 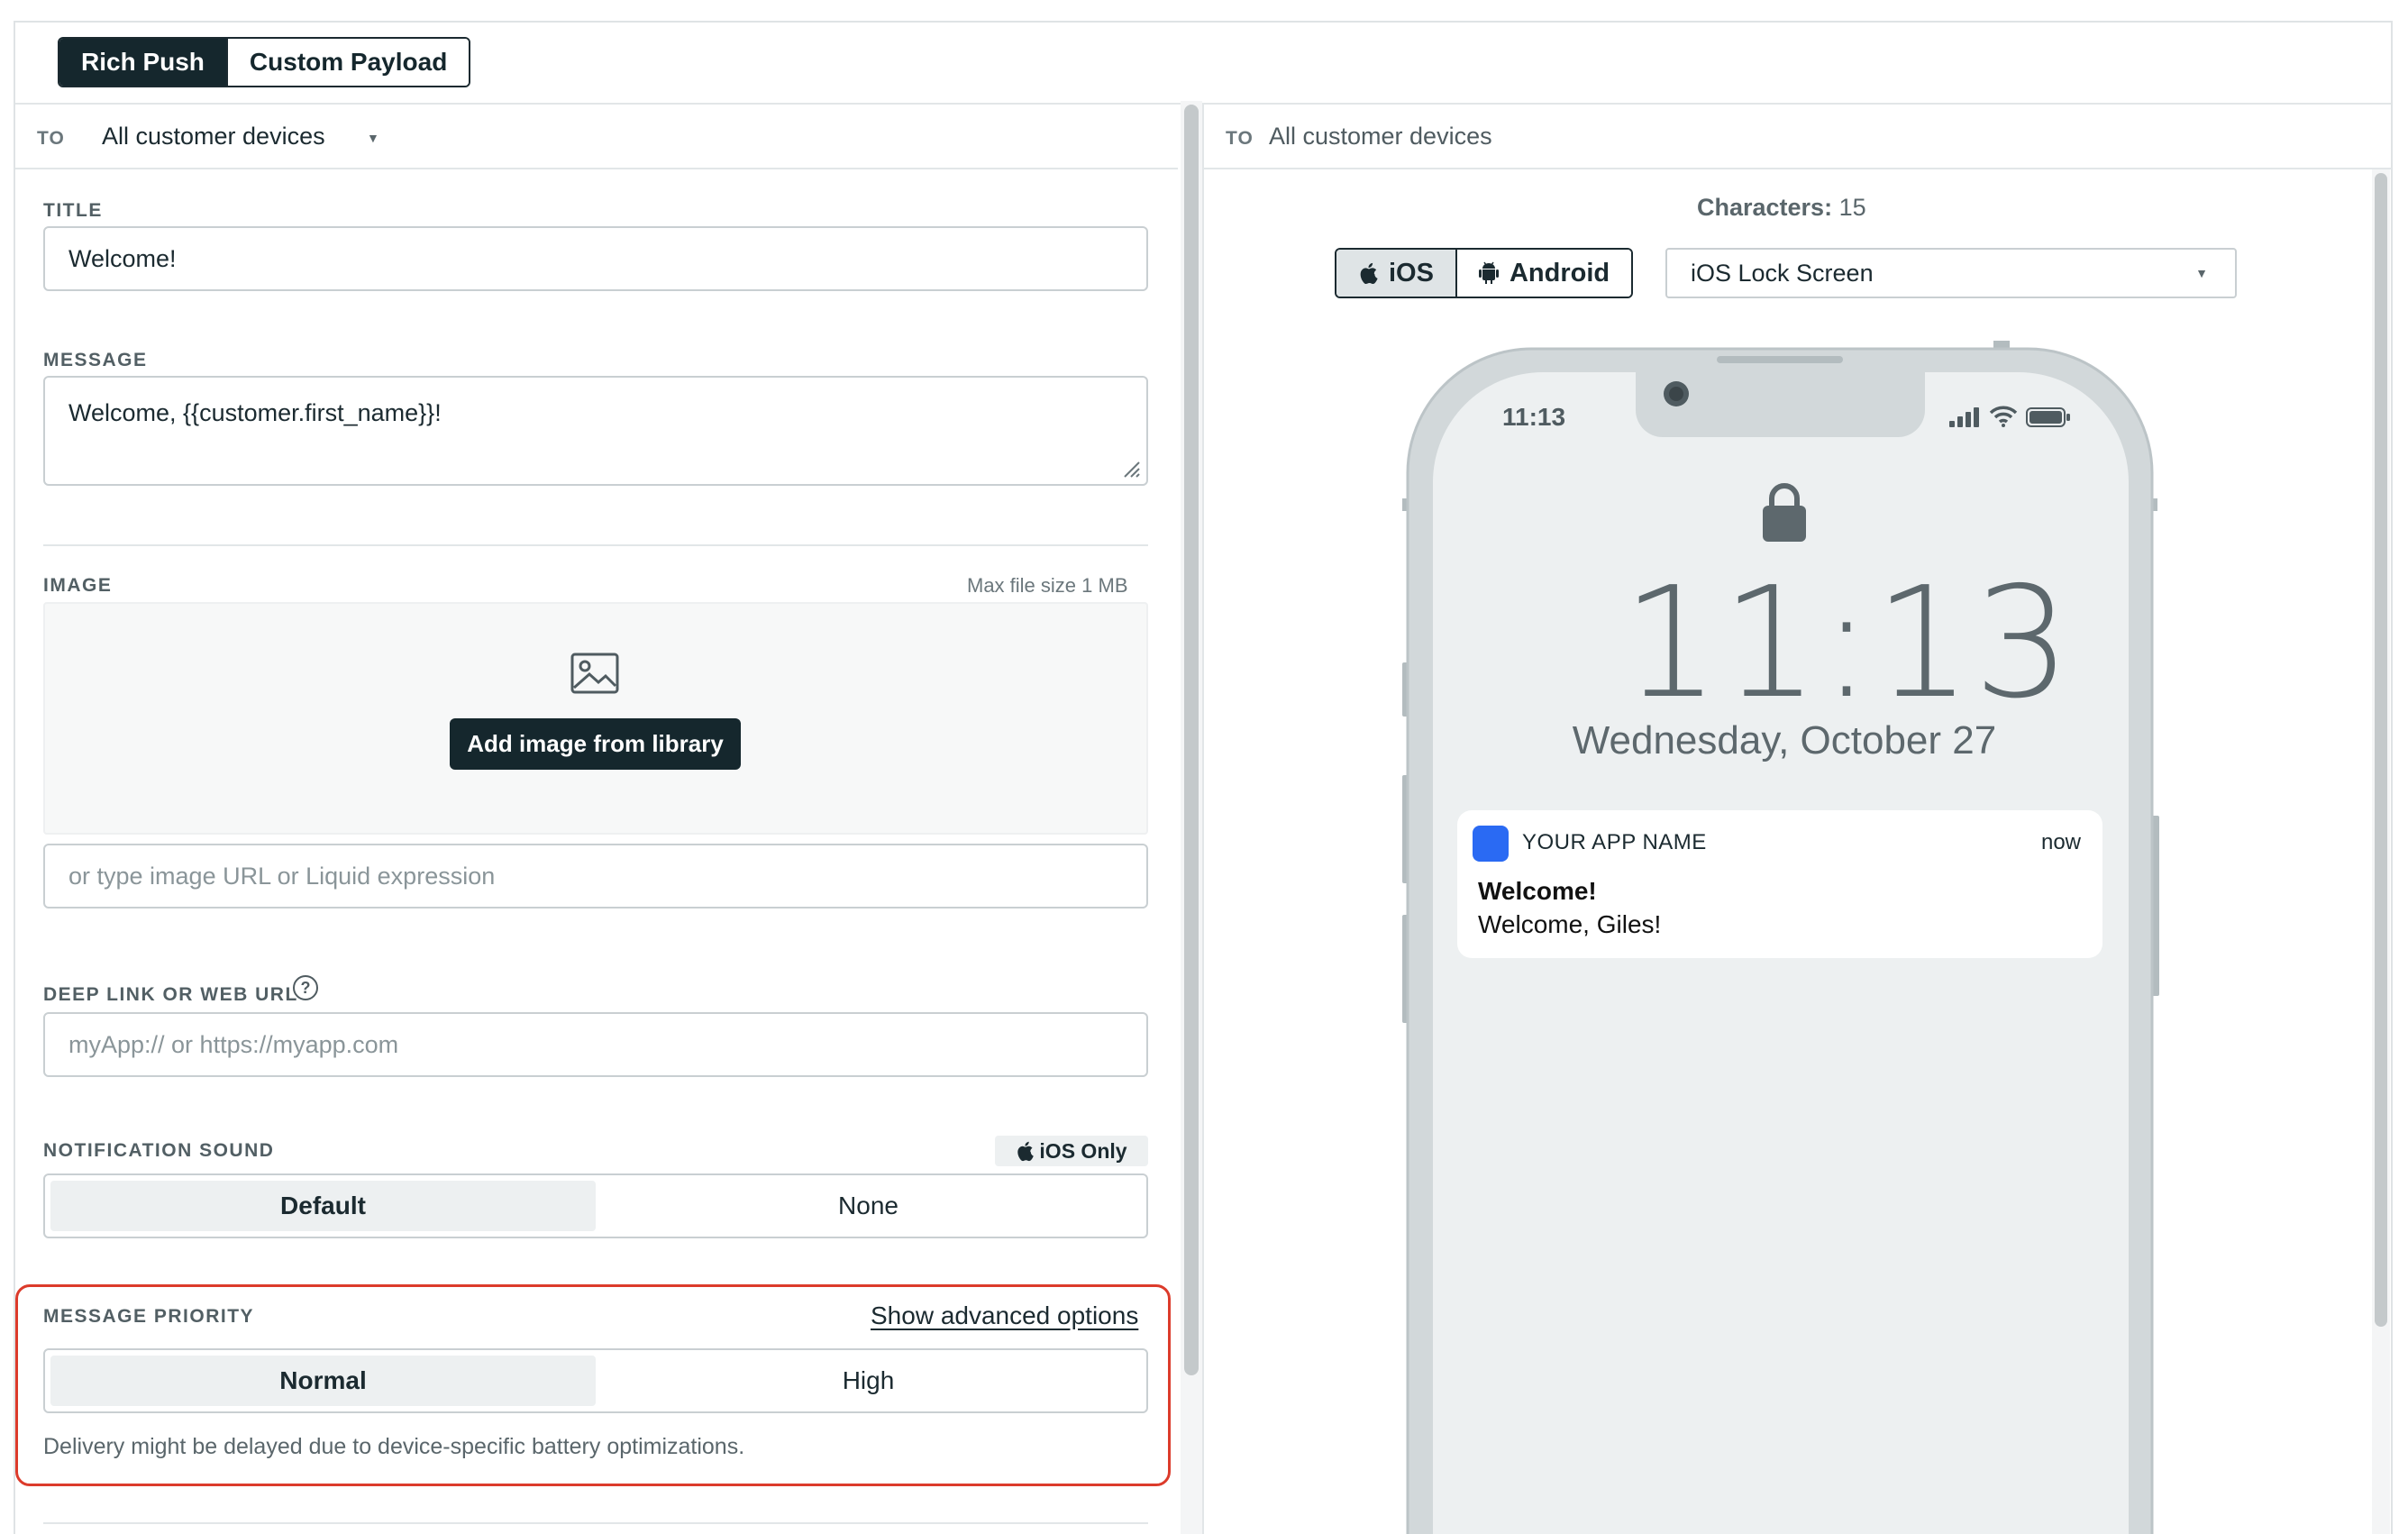 I want to click on os-toggle: iOS Android, so click(x=1484, y=273).